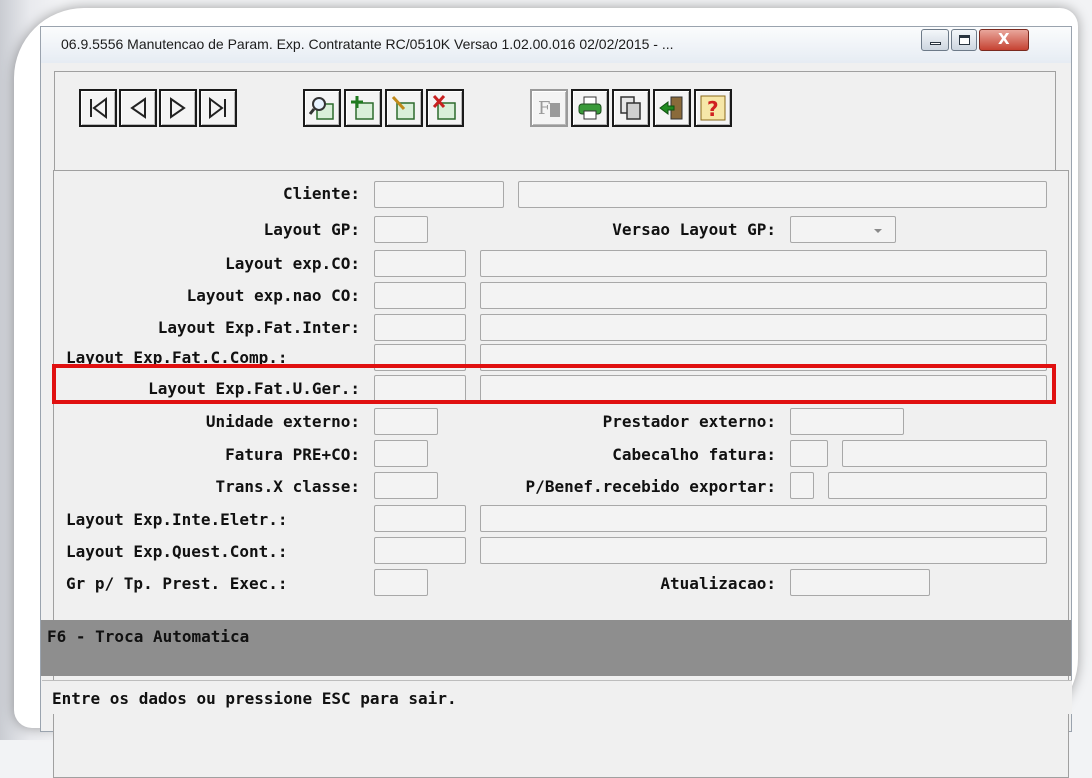  I want to click on copy-button, so click(631, 108).